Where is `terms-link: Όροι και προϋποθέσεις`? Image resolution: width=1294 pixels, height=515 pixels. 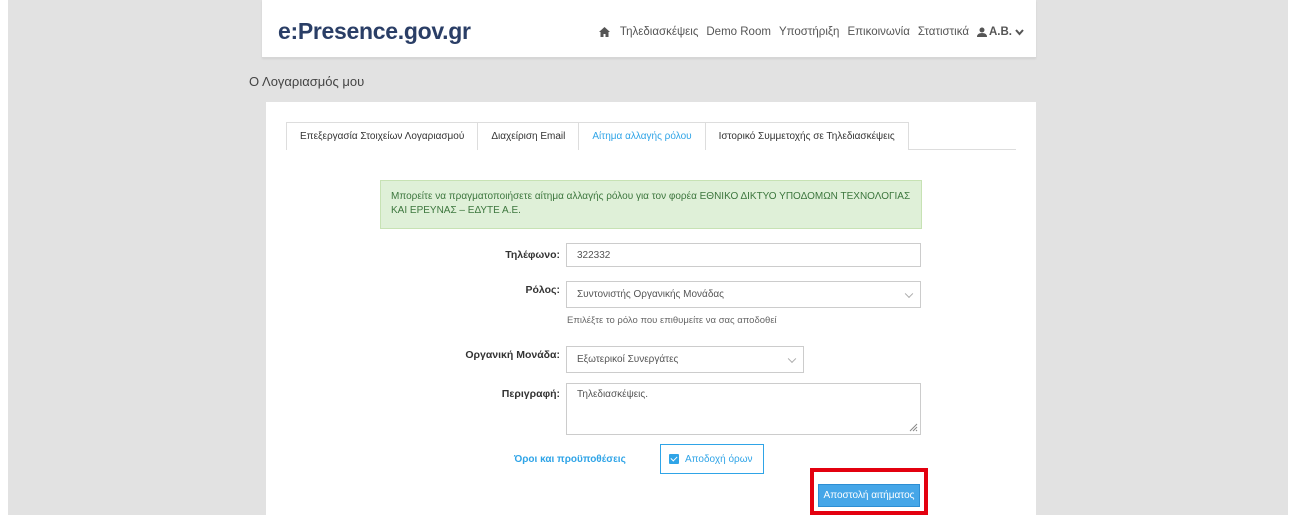 terms-link: Όροι και προϋποθέσεις is located at coordinates (570, 459).